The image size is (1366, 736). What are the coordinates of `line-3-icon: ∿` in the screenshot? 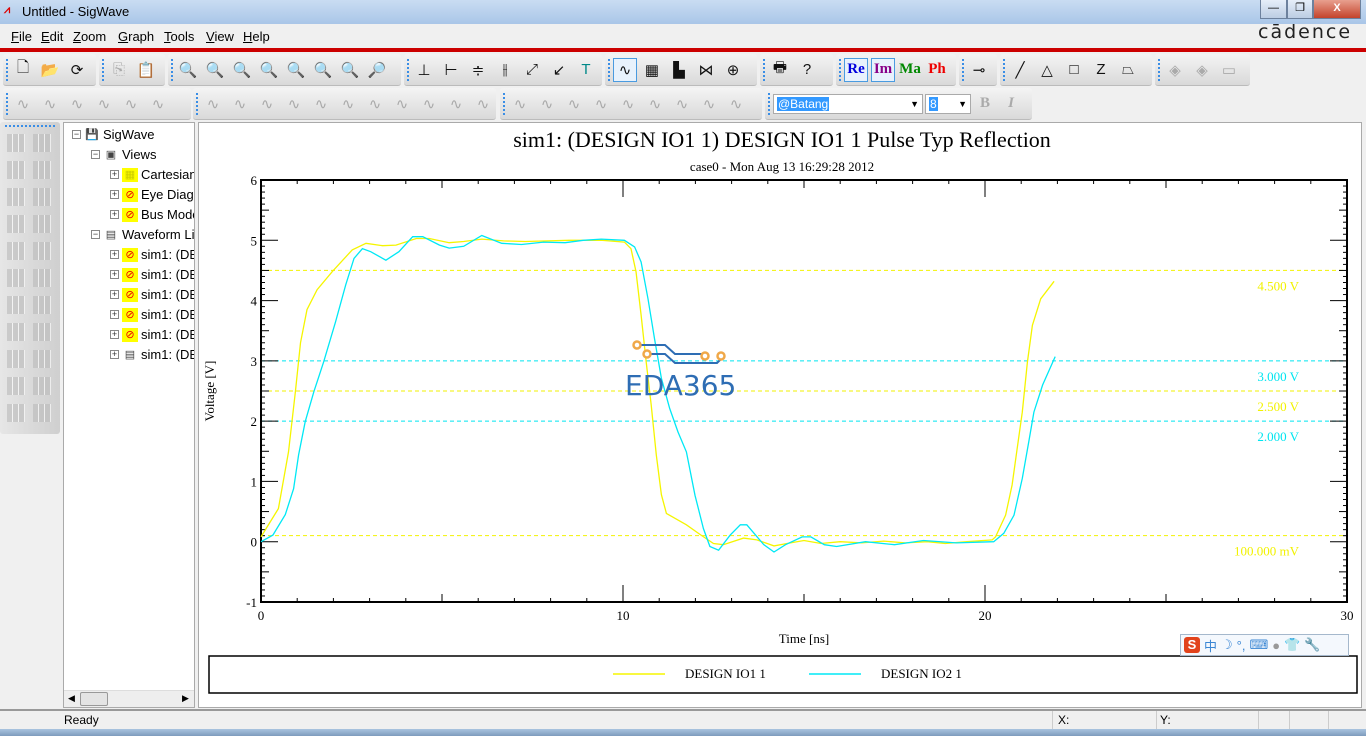 It's located at (267, 104).